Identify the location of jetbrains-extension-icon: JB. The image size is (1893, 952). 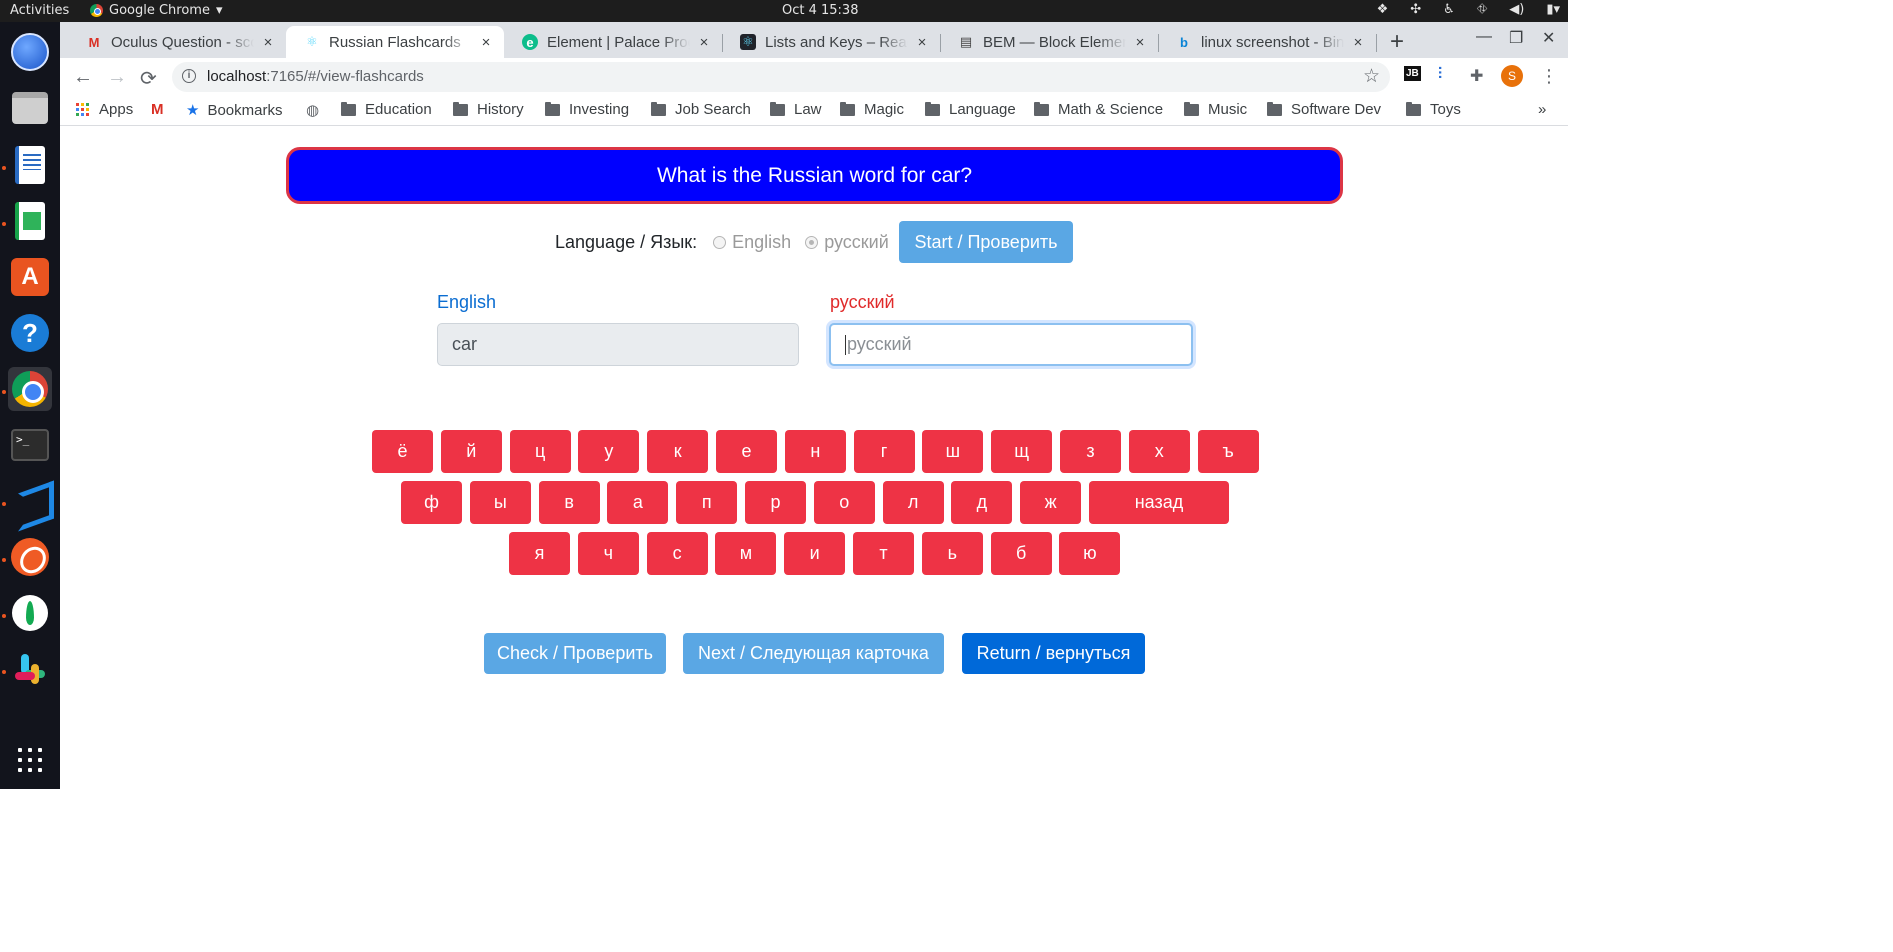
(1412, 73).